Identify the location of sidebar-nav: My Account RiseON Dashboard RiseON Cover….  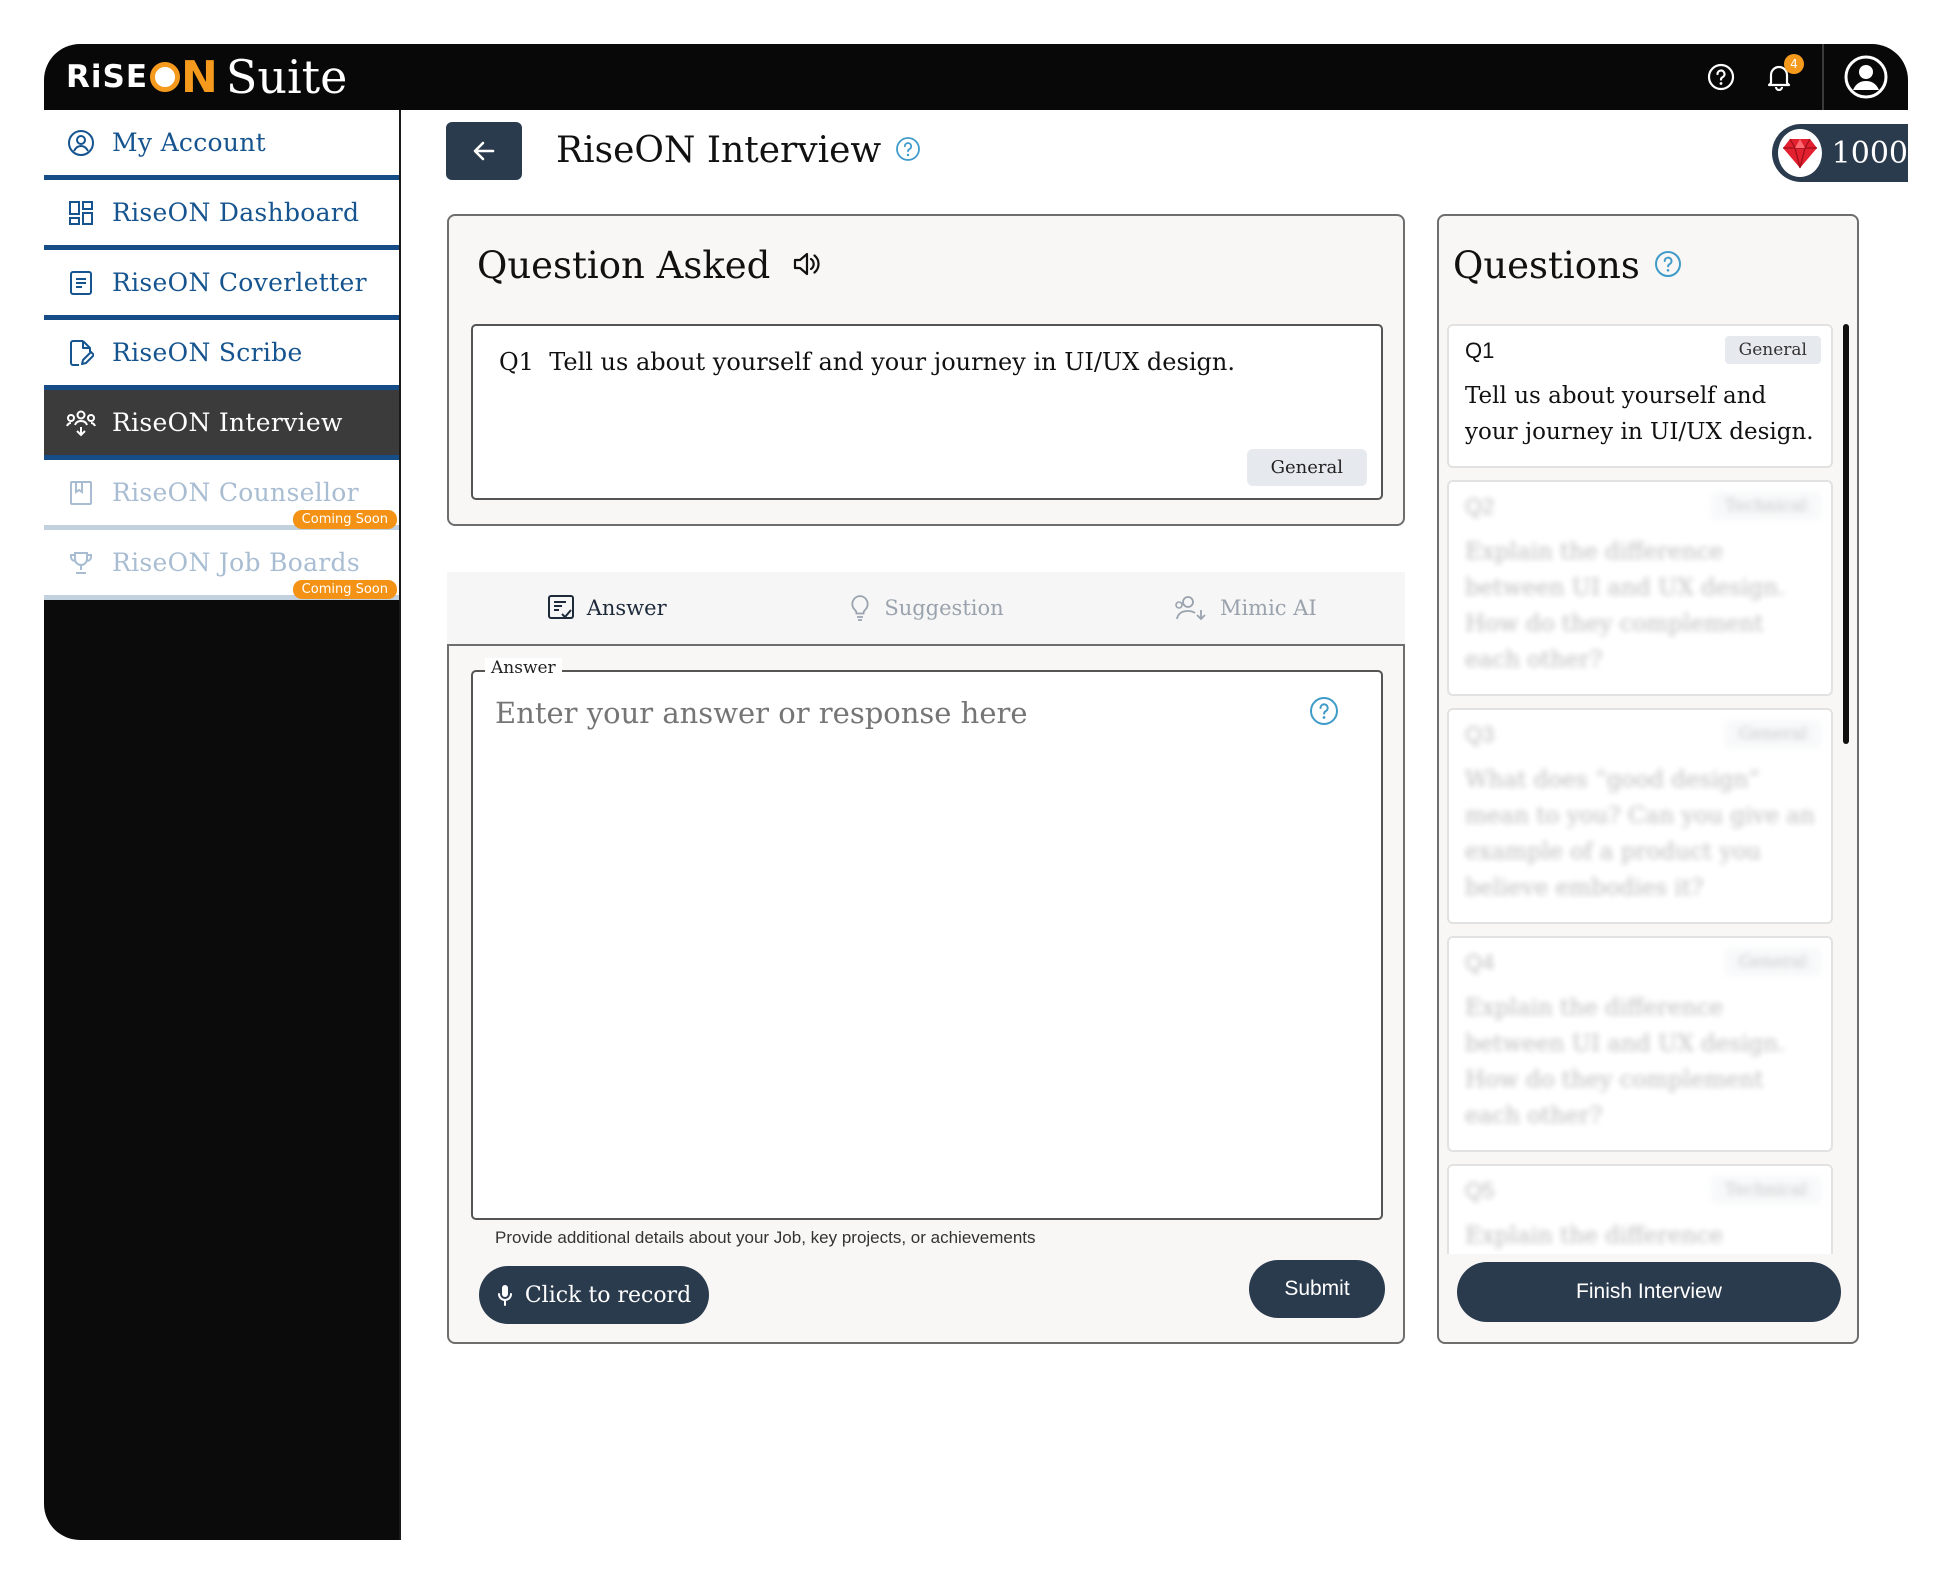
(221, 355).